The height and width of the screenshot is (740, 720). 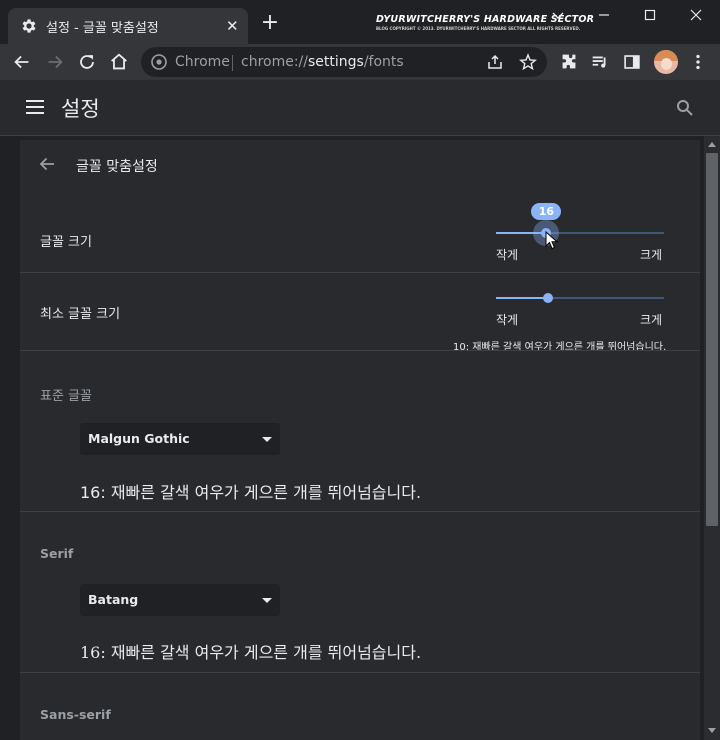 I want to click on serif-font-sample: 16: 재빠른 갈색 여우가 게으른 개를 뛰어넘습니다., so click(x=251, y=652).